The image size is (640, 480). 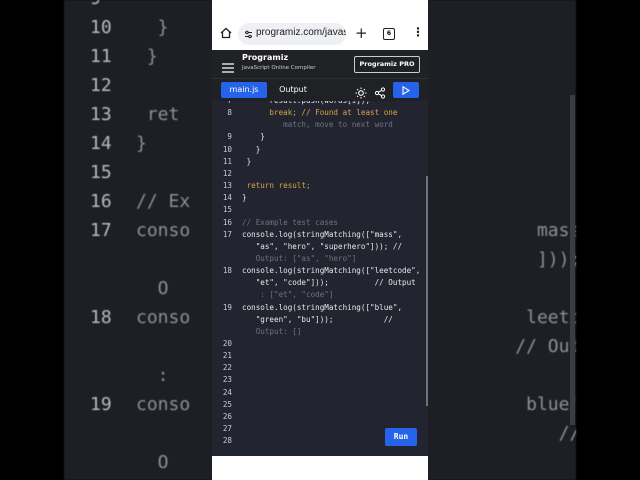 I want to click on site-settings-icon, so click(x=248, y=35).